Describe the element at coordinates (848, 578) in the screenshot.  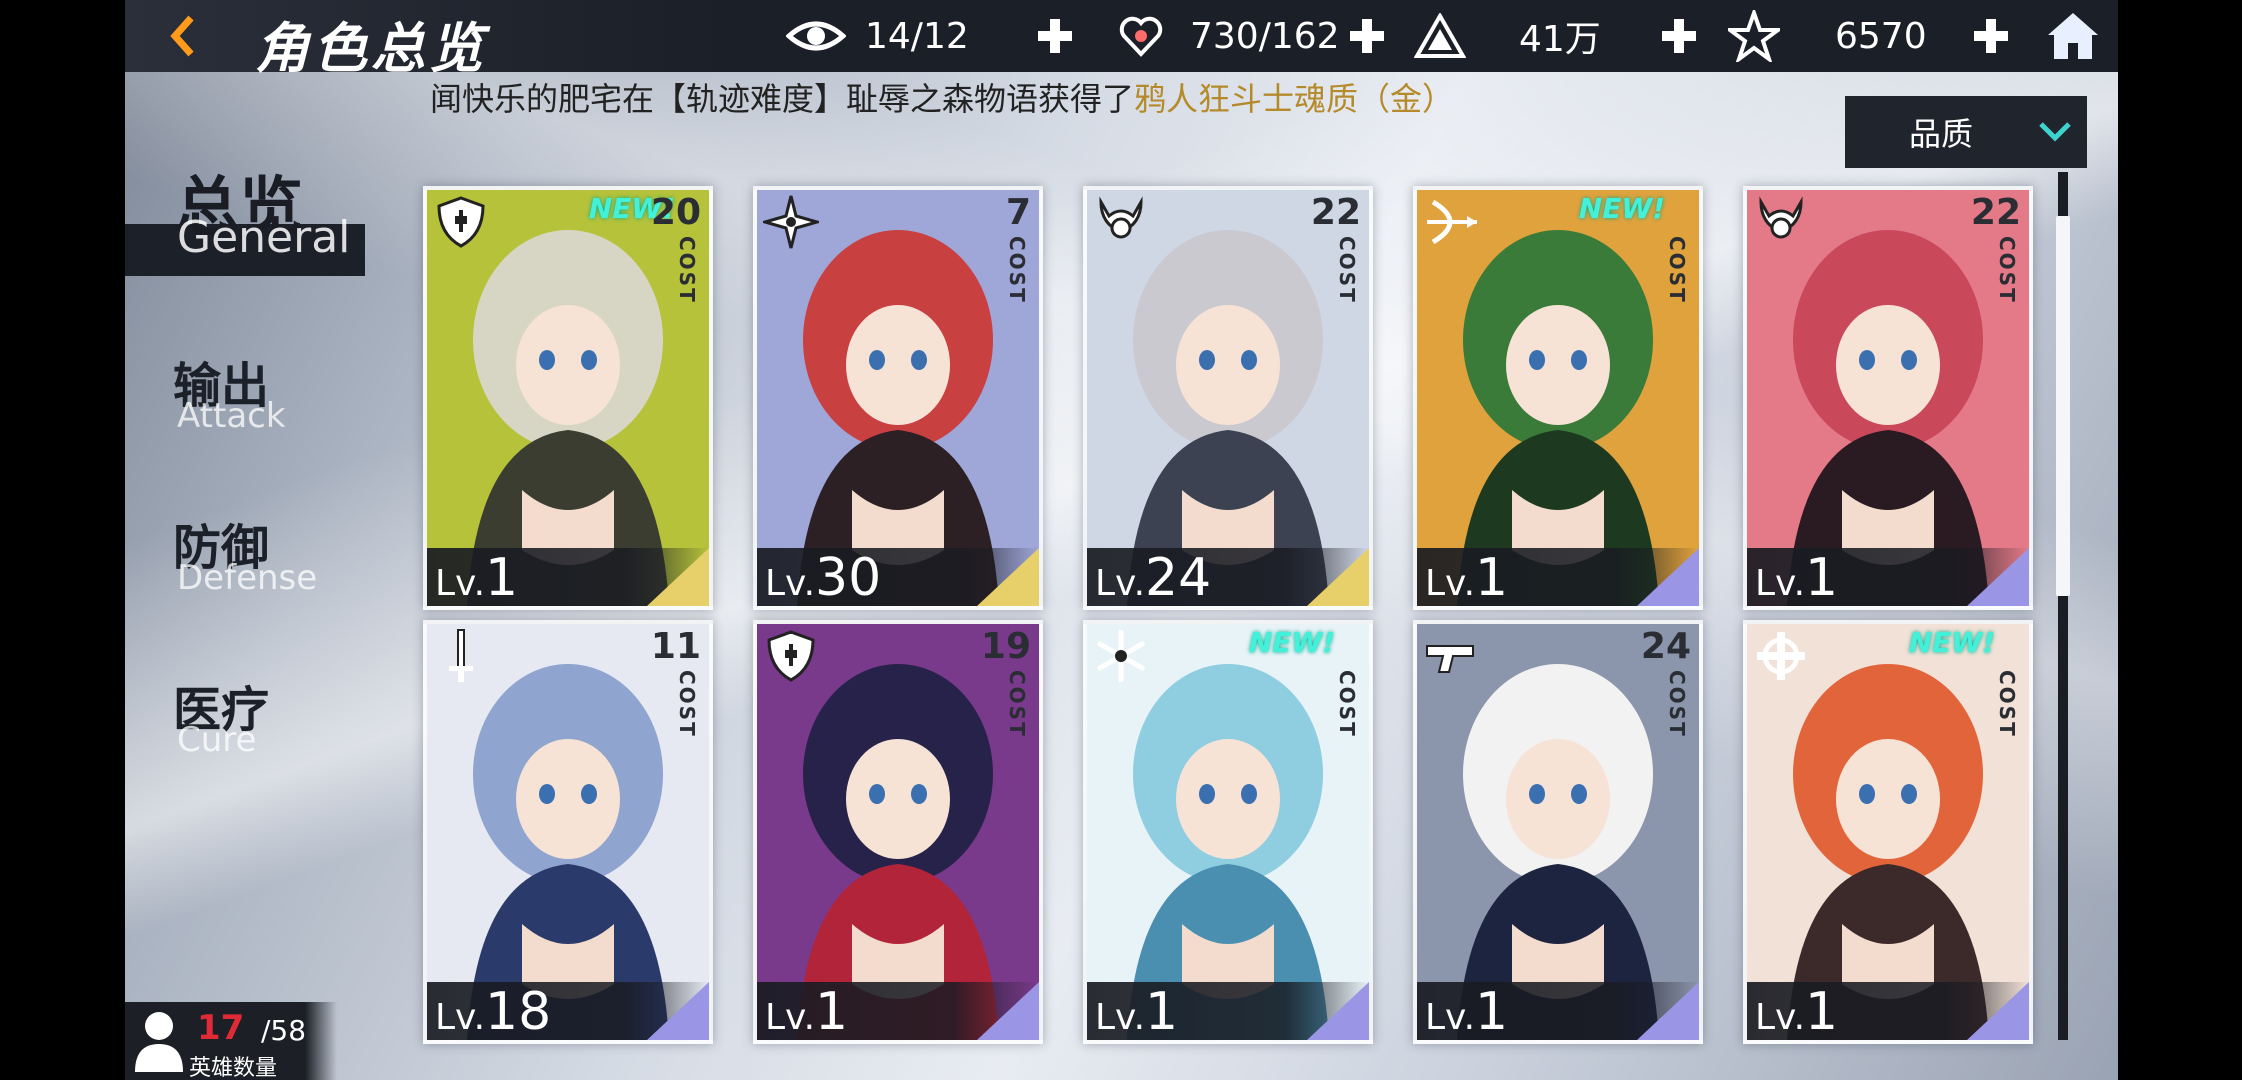
I see `level-value: 30` at that location.